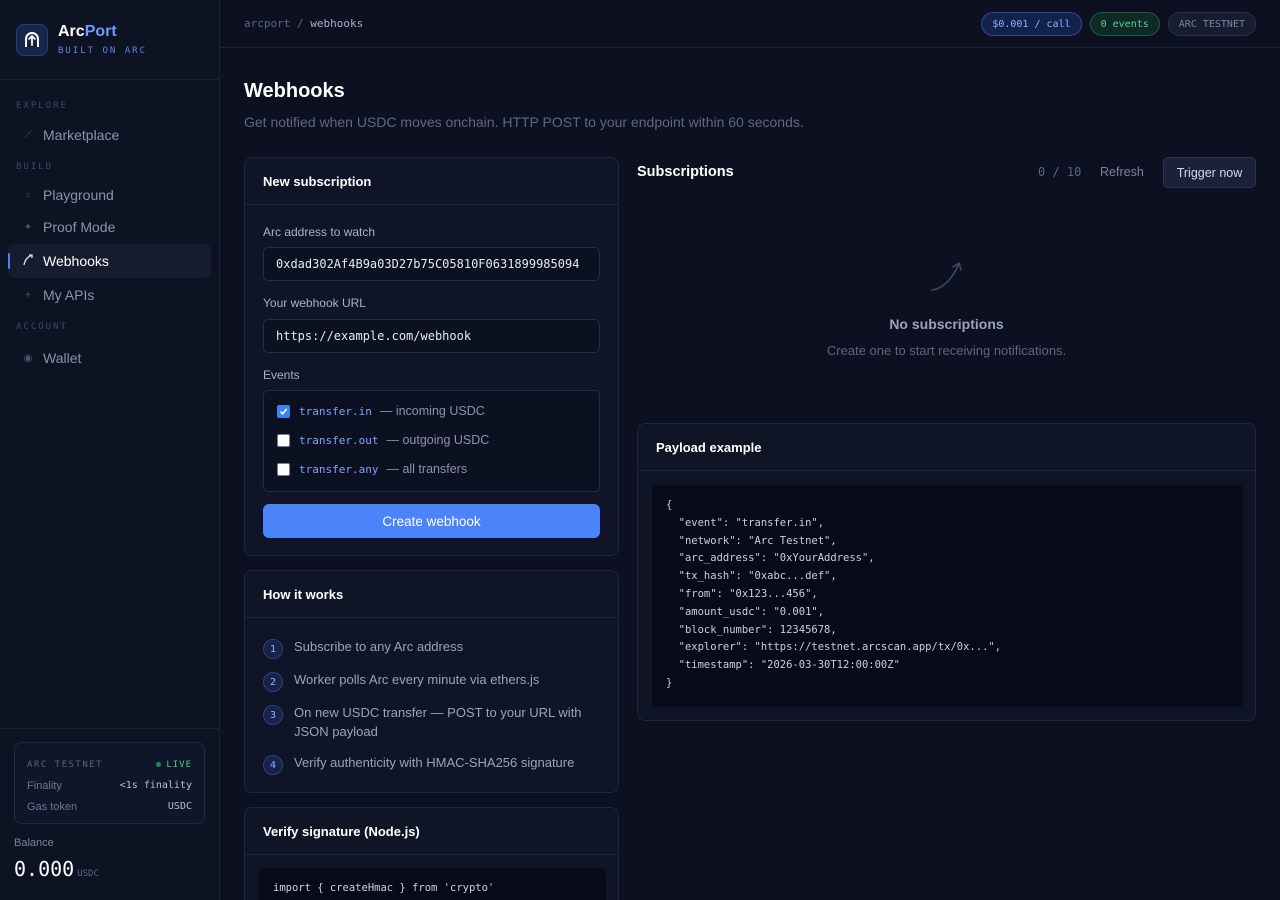 This screenshot has width=1280, height=900. Describe the element at coordinates (294, 91) in the screenshot. I see `page-title: Webhooks` at that location.